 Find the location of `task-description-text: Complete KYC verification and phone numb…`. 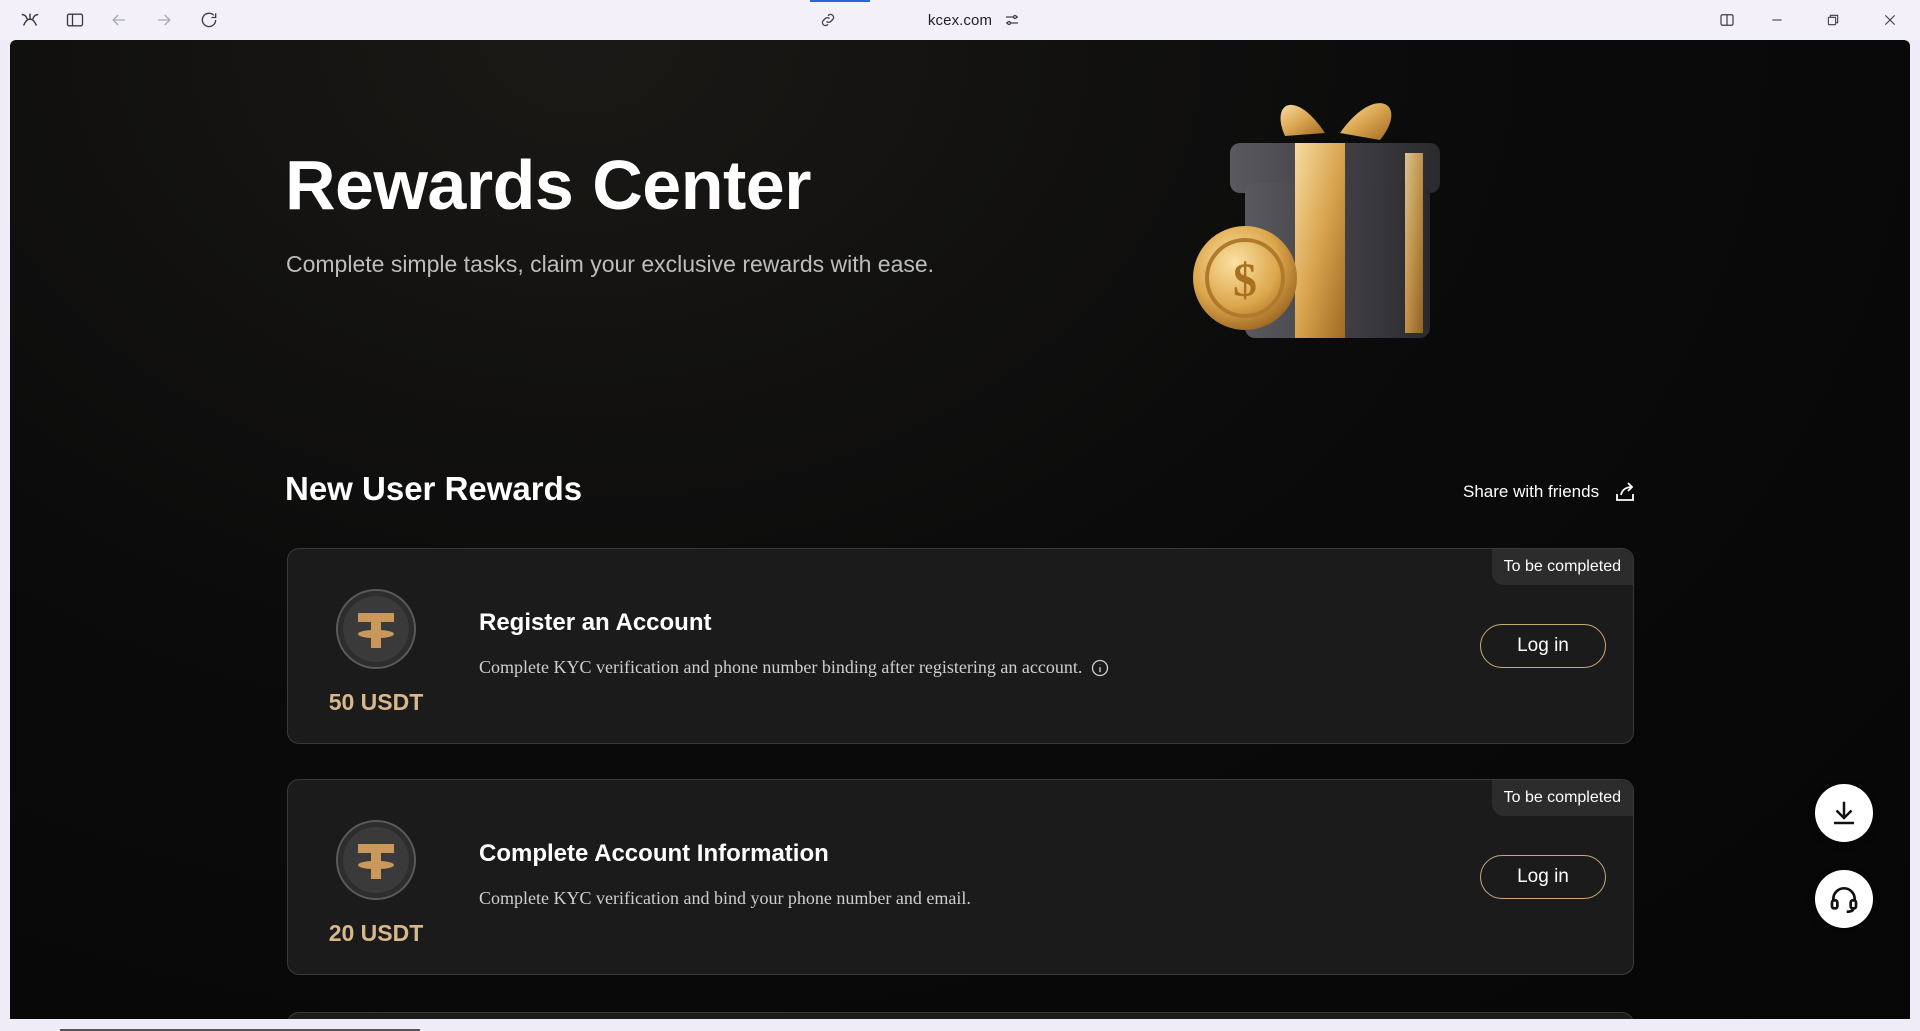

task-description-text: Complete KYC verification and phone numb… is located at coordinates (781, 667).